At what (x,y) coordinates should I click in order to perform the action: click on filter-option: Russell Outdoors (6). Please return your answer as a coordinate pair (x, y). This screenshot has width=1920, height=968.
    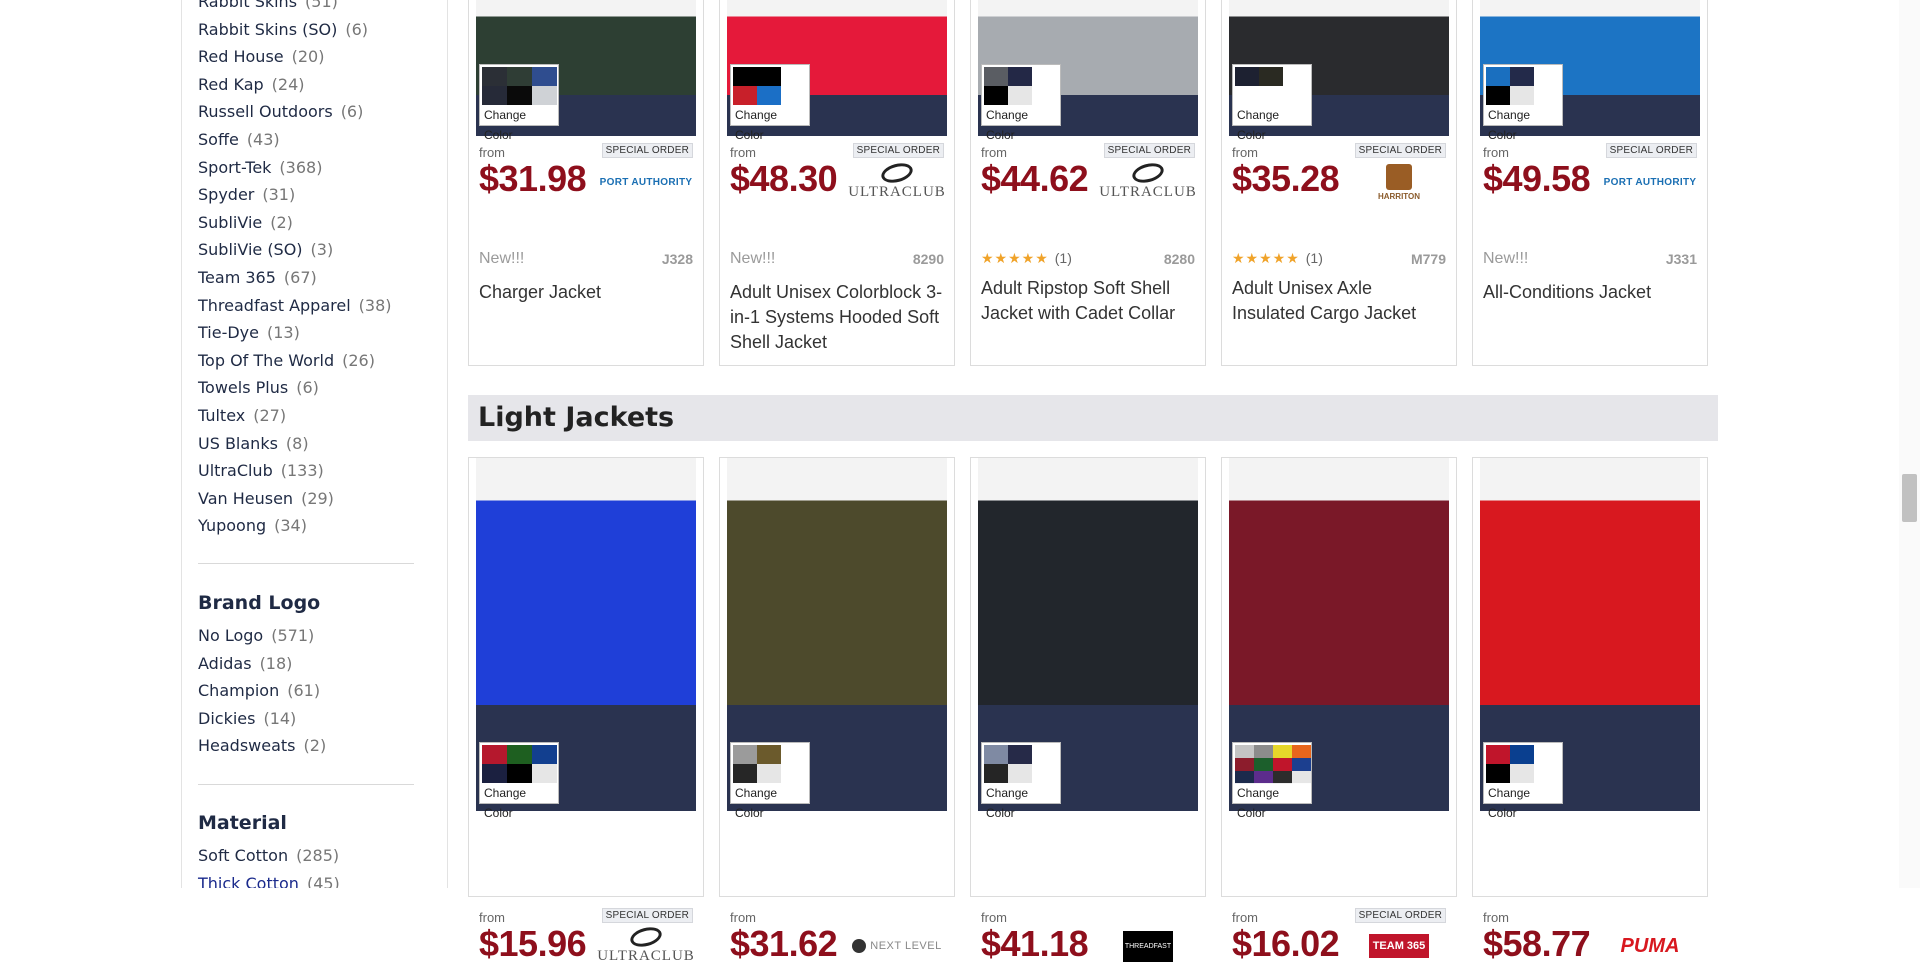
    Looking at the image, I should click on (287, 112).